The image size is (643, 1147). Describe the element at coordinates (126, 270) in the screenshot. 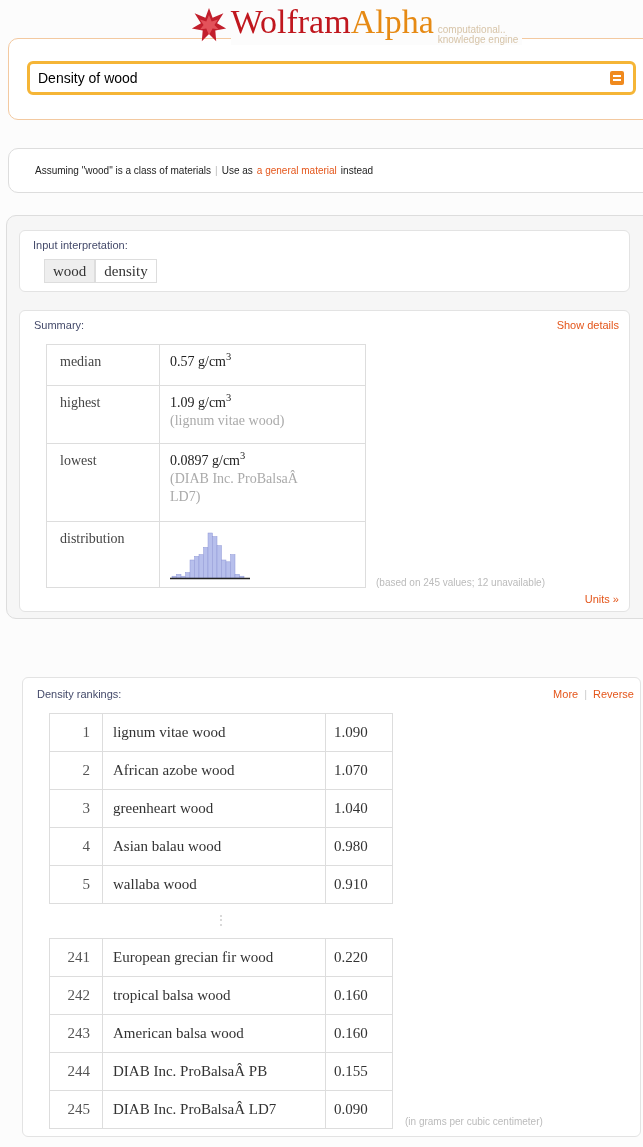

I see `interpretation-term: density` at that location.